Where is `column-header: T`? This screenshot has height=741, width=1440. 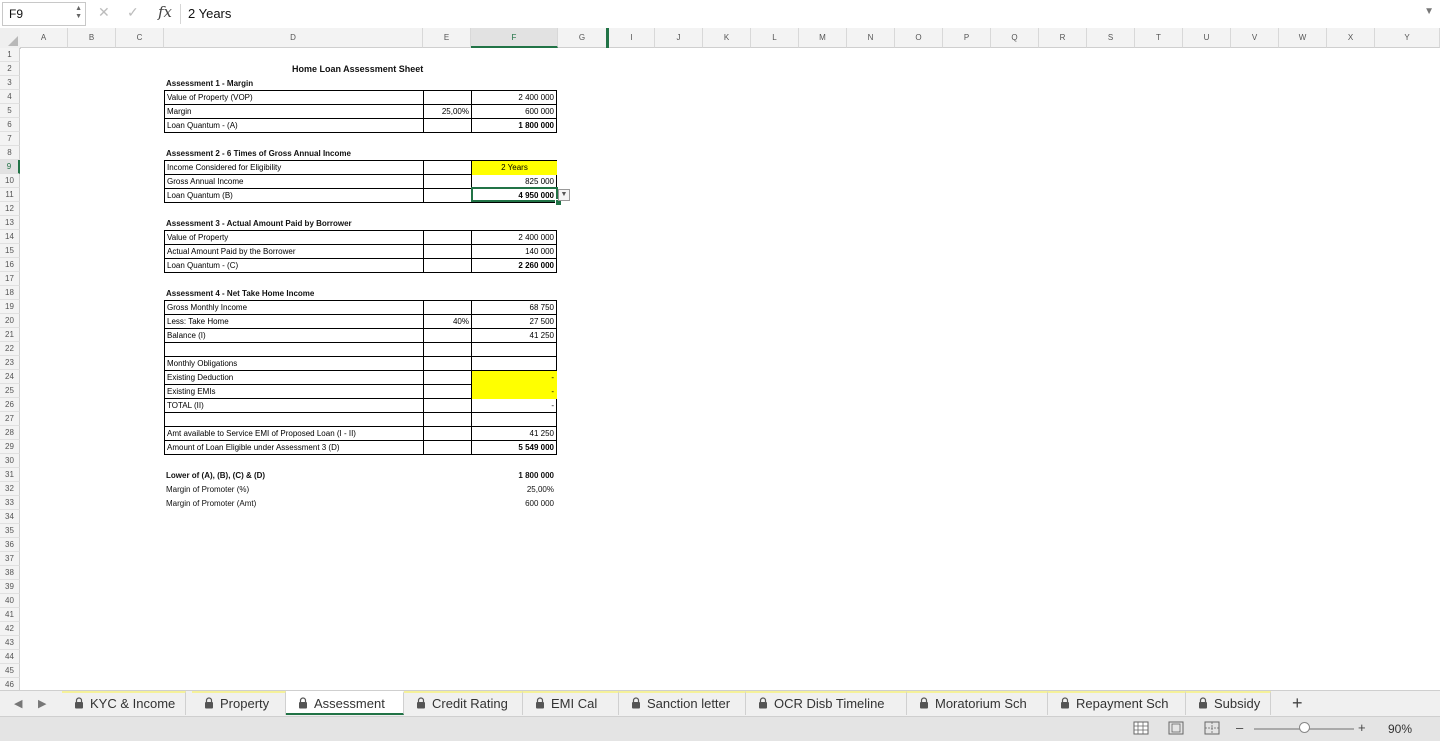 column-header: T is located at coordinates (1159, 38).